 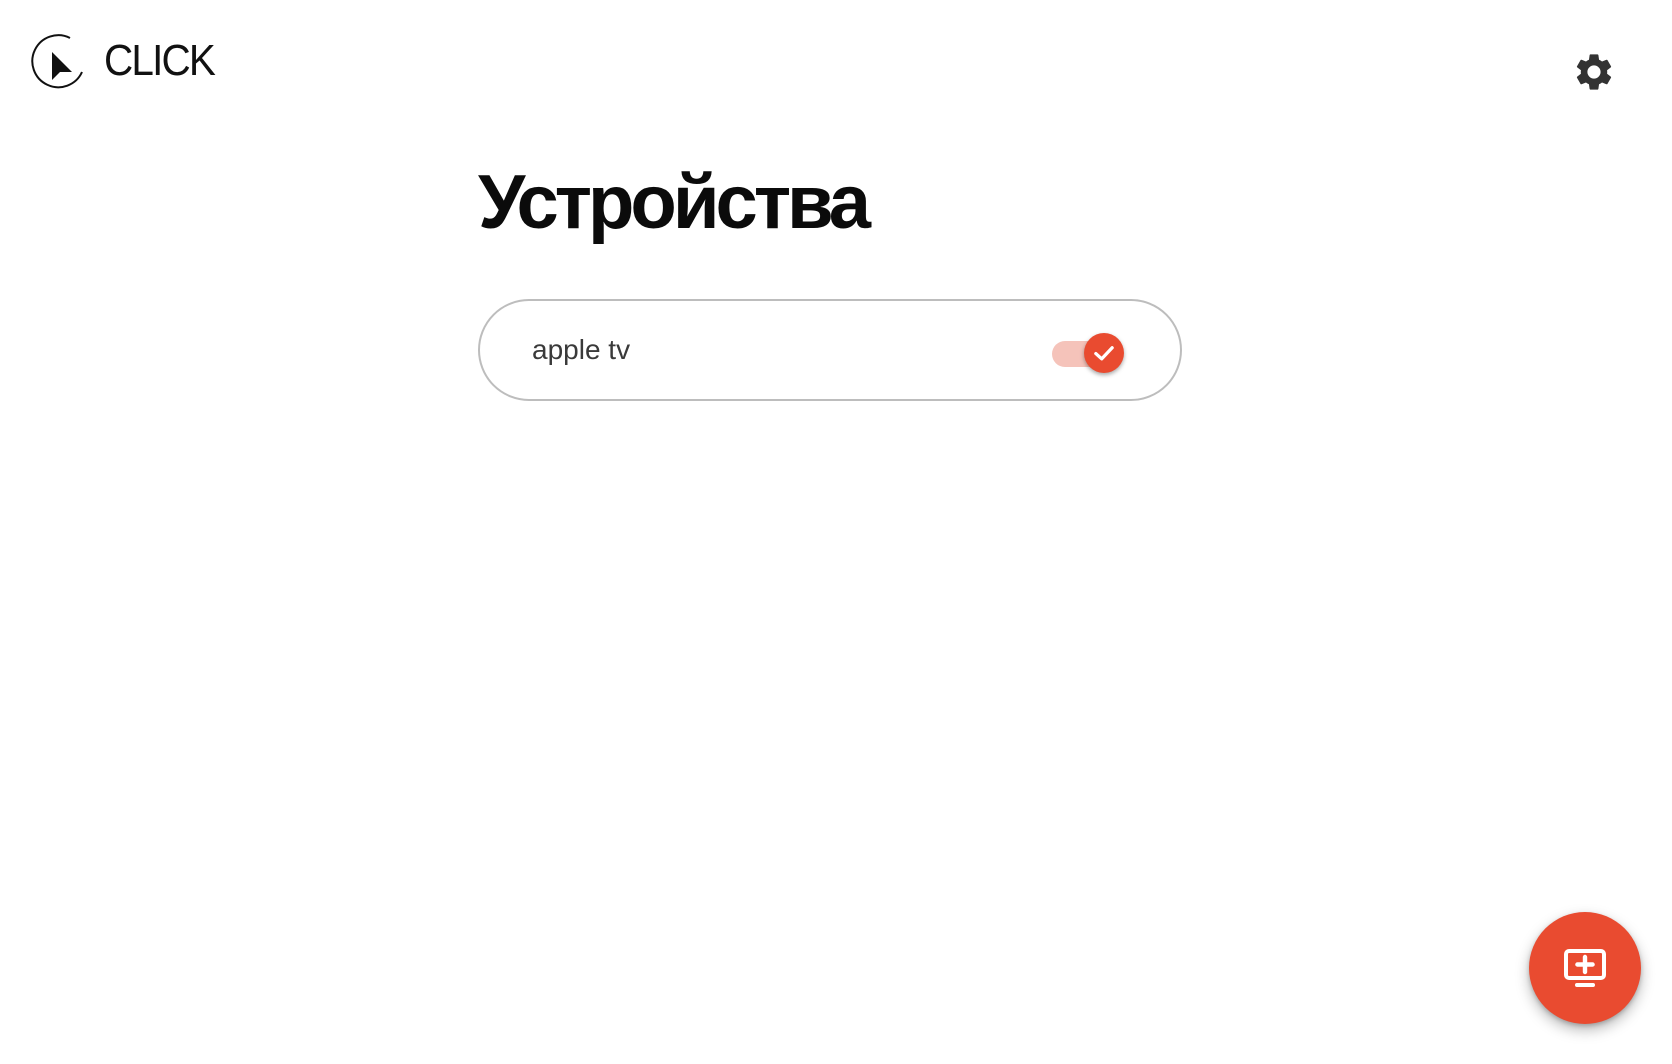 What do you see at coordinates (57, 61) in the screenshot?
I see `play-cursor-logo-icon` at bounding box center [57, 61].